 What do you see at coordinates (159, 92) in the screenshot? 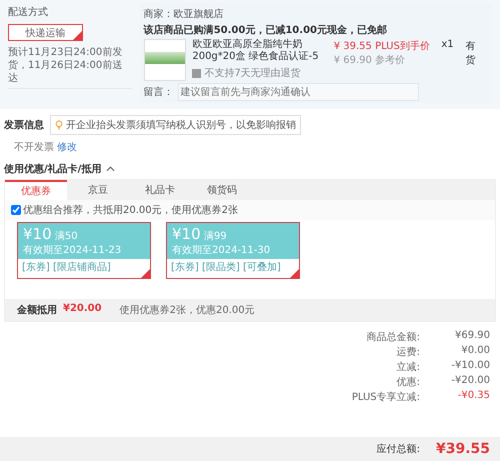
I see `message-label: 留言：` at bounding box center [159, 92].